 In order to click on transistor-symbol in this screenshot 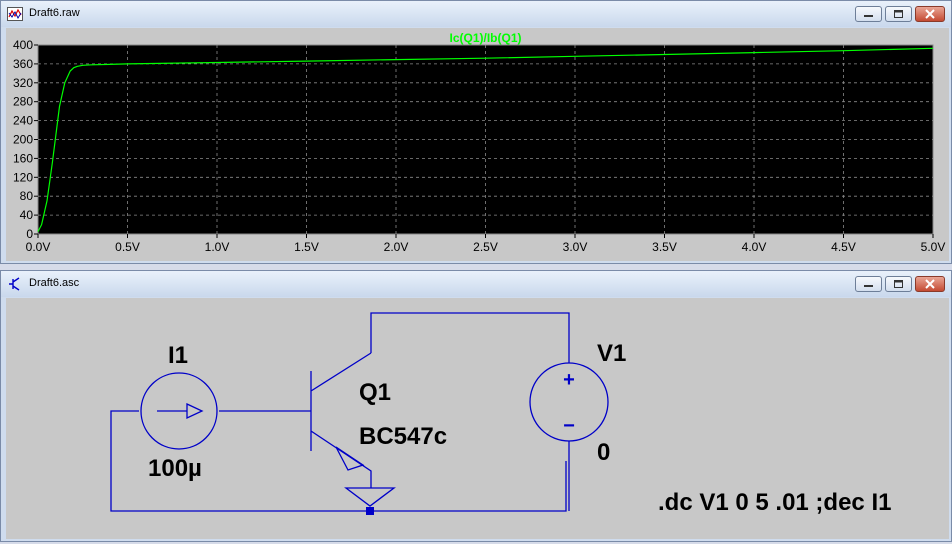, I will do `click(341, 420)`.